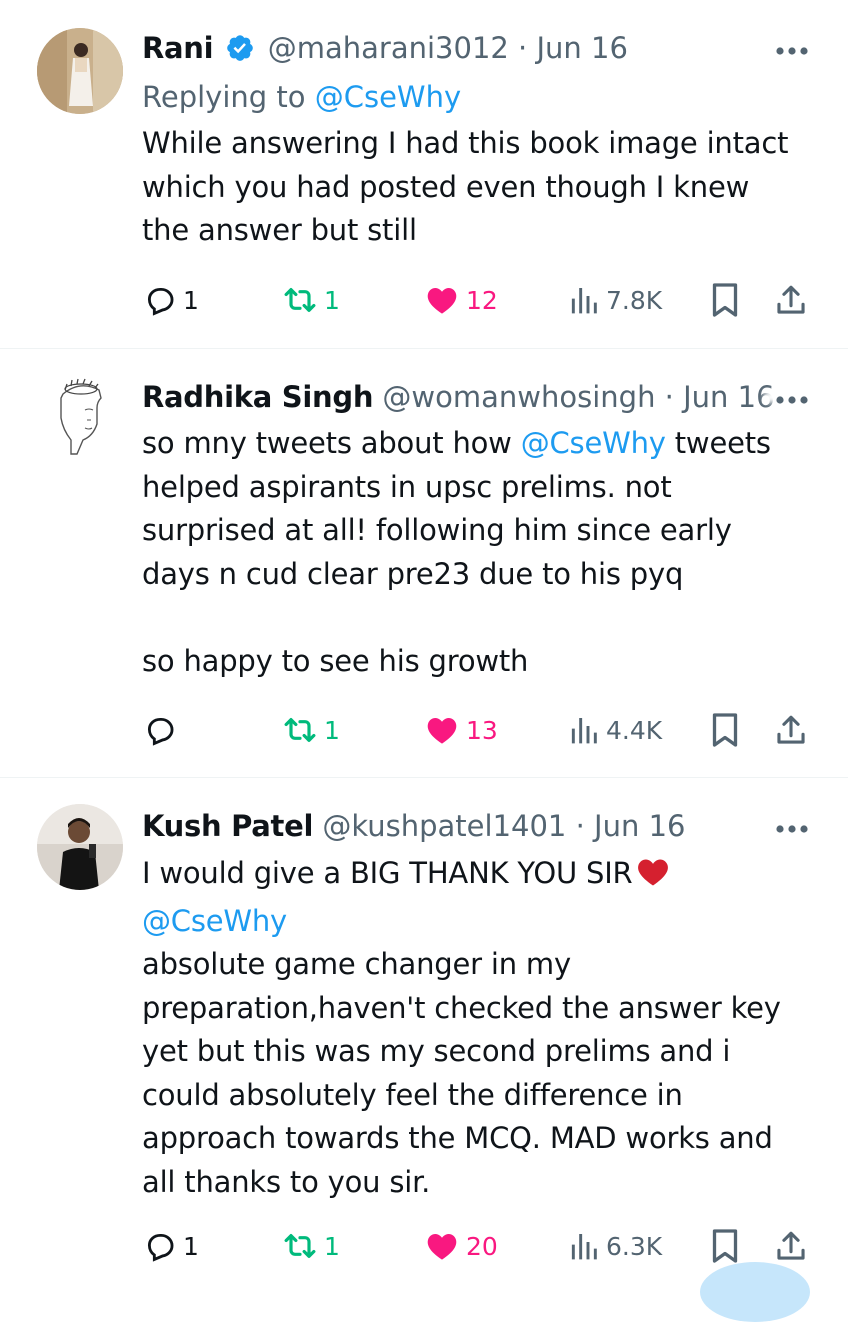  What do you see at coordinates (634, 1246) in the screenshot?
I see `views-count: 6.3K` at bounding box center [634, 1246].